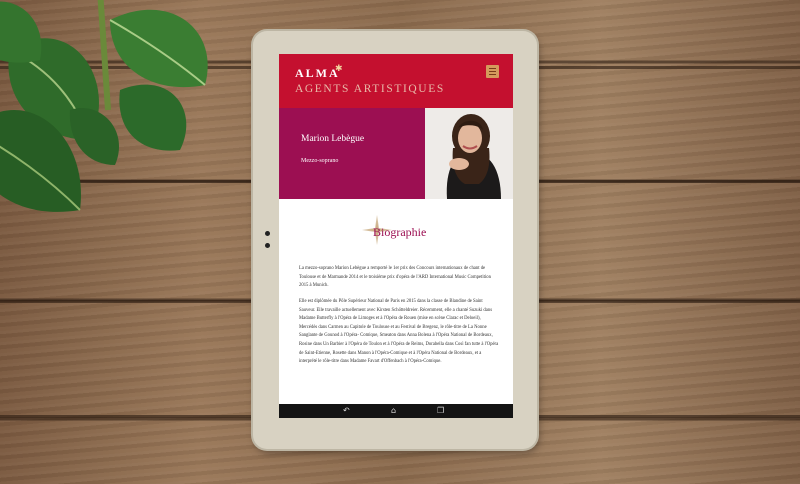  Describe the element at coordinates (352, 153) in the screenshot. I see `artist-profile-banner: Marion Lebègue Mezzo-soprano` at that location.